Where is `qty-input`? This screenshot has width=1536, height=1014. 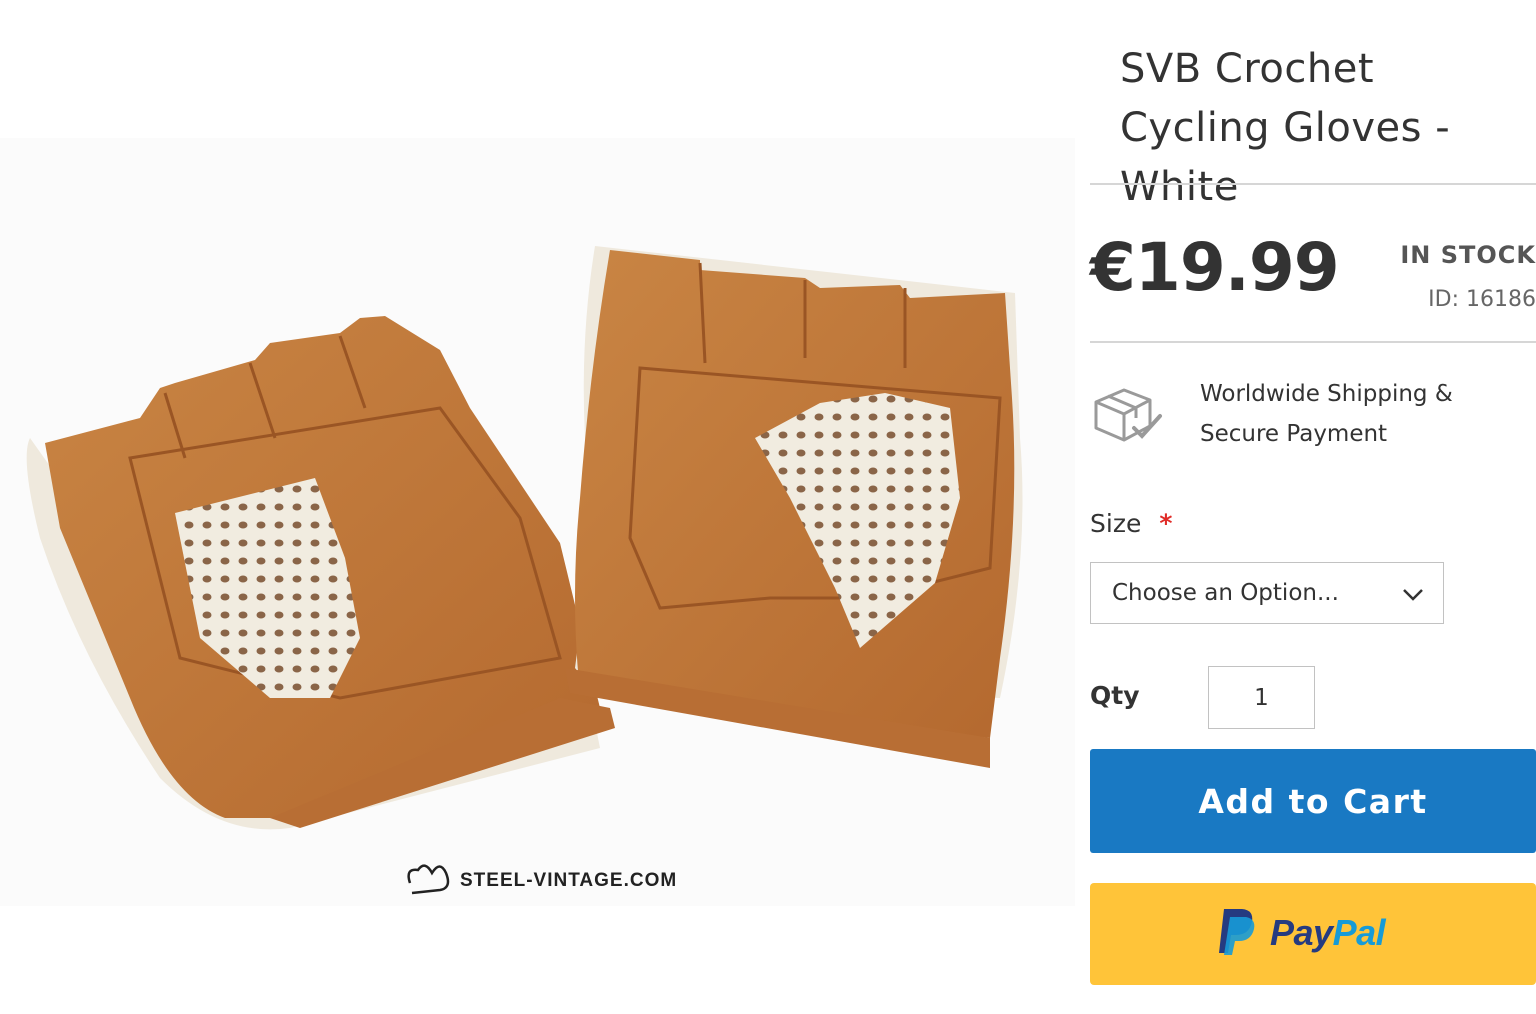
qty-input is located at coordinates (1261, 697).